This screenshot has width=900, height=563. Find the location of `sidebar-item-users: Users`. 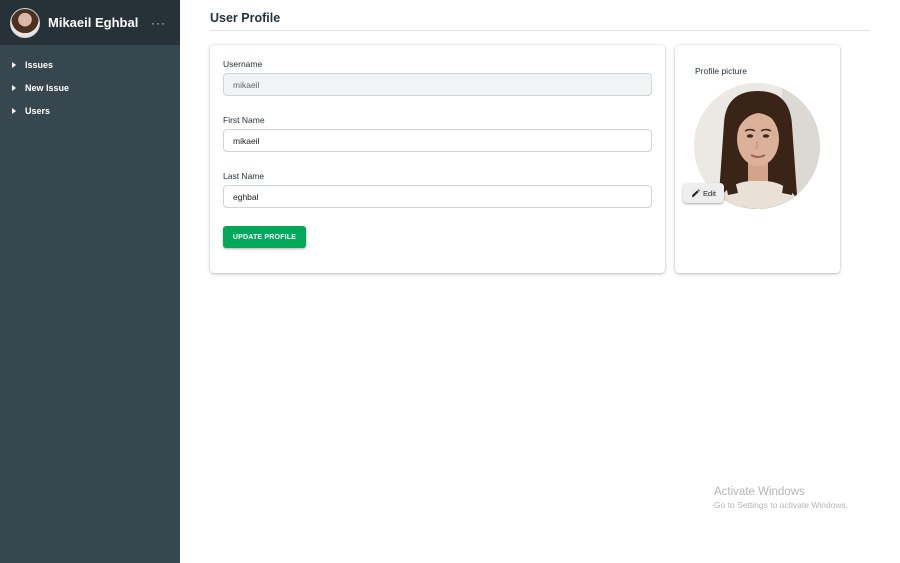

sidebar-item-users: Users is located at coordinates (90, 110).